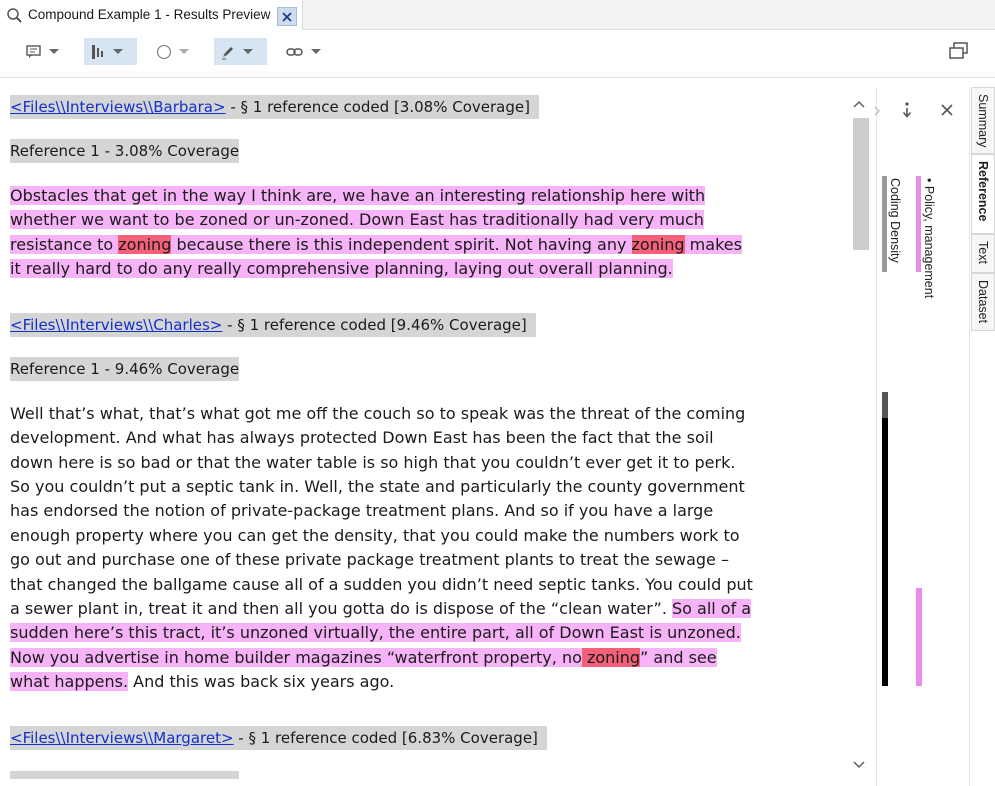  What do you see at coordinates (678, 657) in the screenshot?
I see `coded-text: ” and see` at bounding box center [678, 657].